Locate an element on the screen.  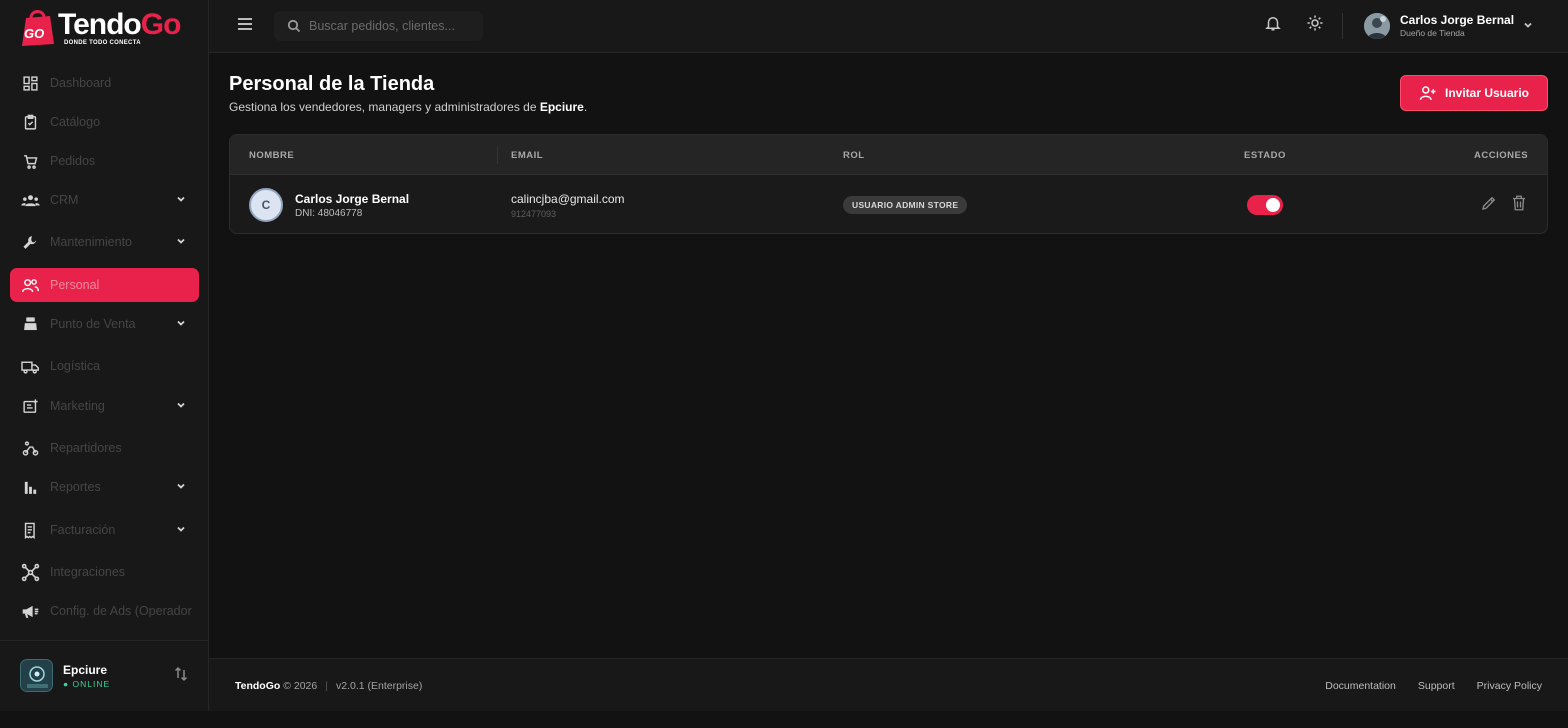
sidebar-item-reportes: Reportes is located at coordinates (104, 487).